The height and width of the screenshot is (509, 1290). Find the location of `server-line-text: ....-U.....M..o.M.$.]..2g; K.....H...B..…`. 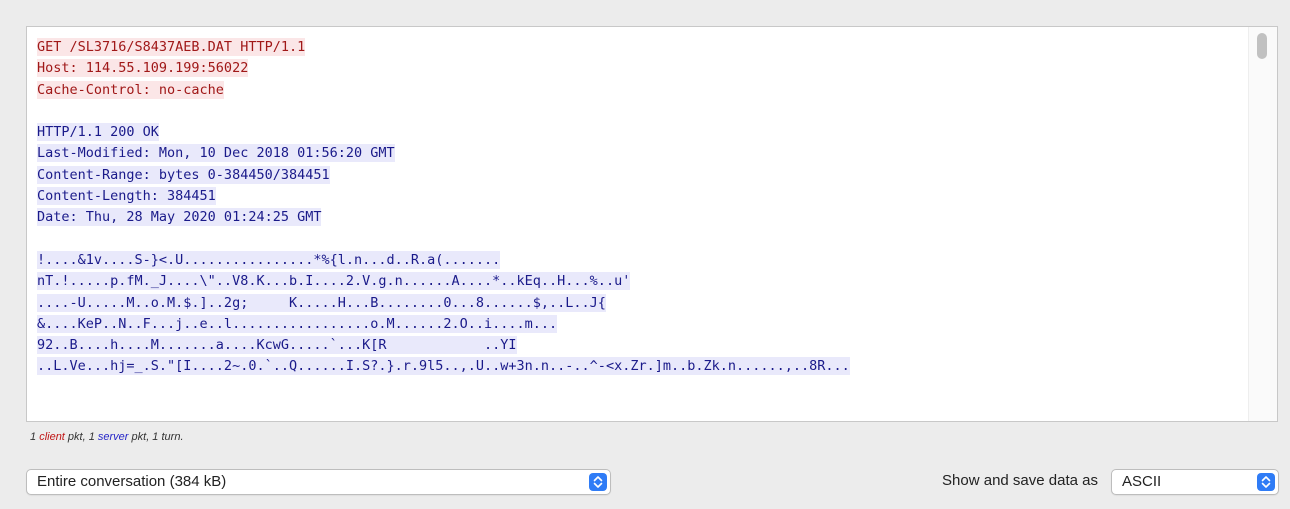

server-line-text: ....-U.....M..o.M.$.]..2g; K.....H...B..… is located at coordinates (321, 302).